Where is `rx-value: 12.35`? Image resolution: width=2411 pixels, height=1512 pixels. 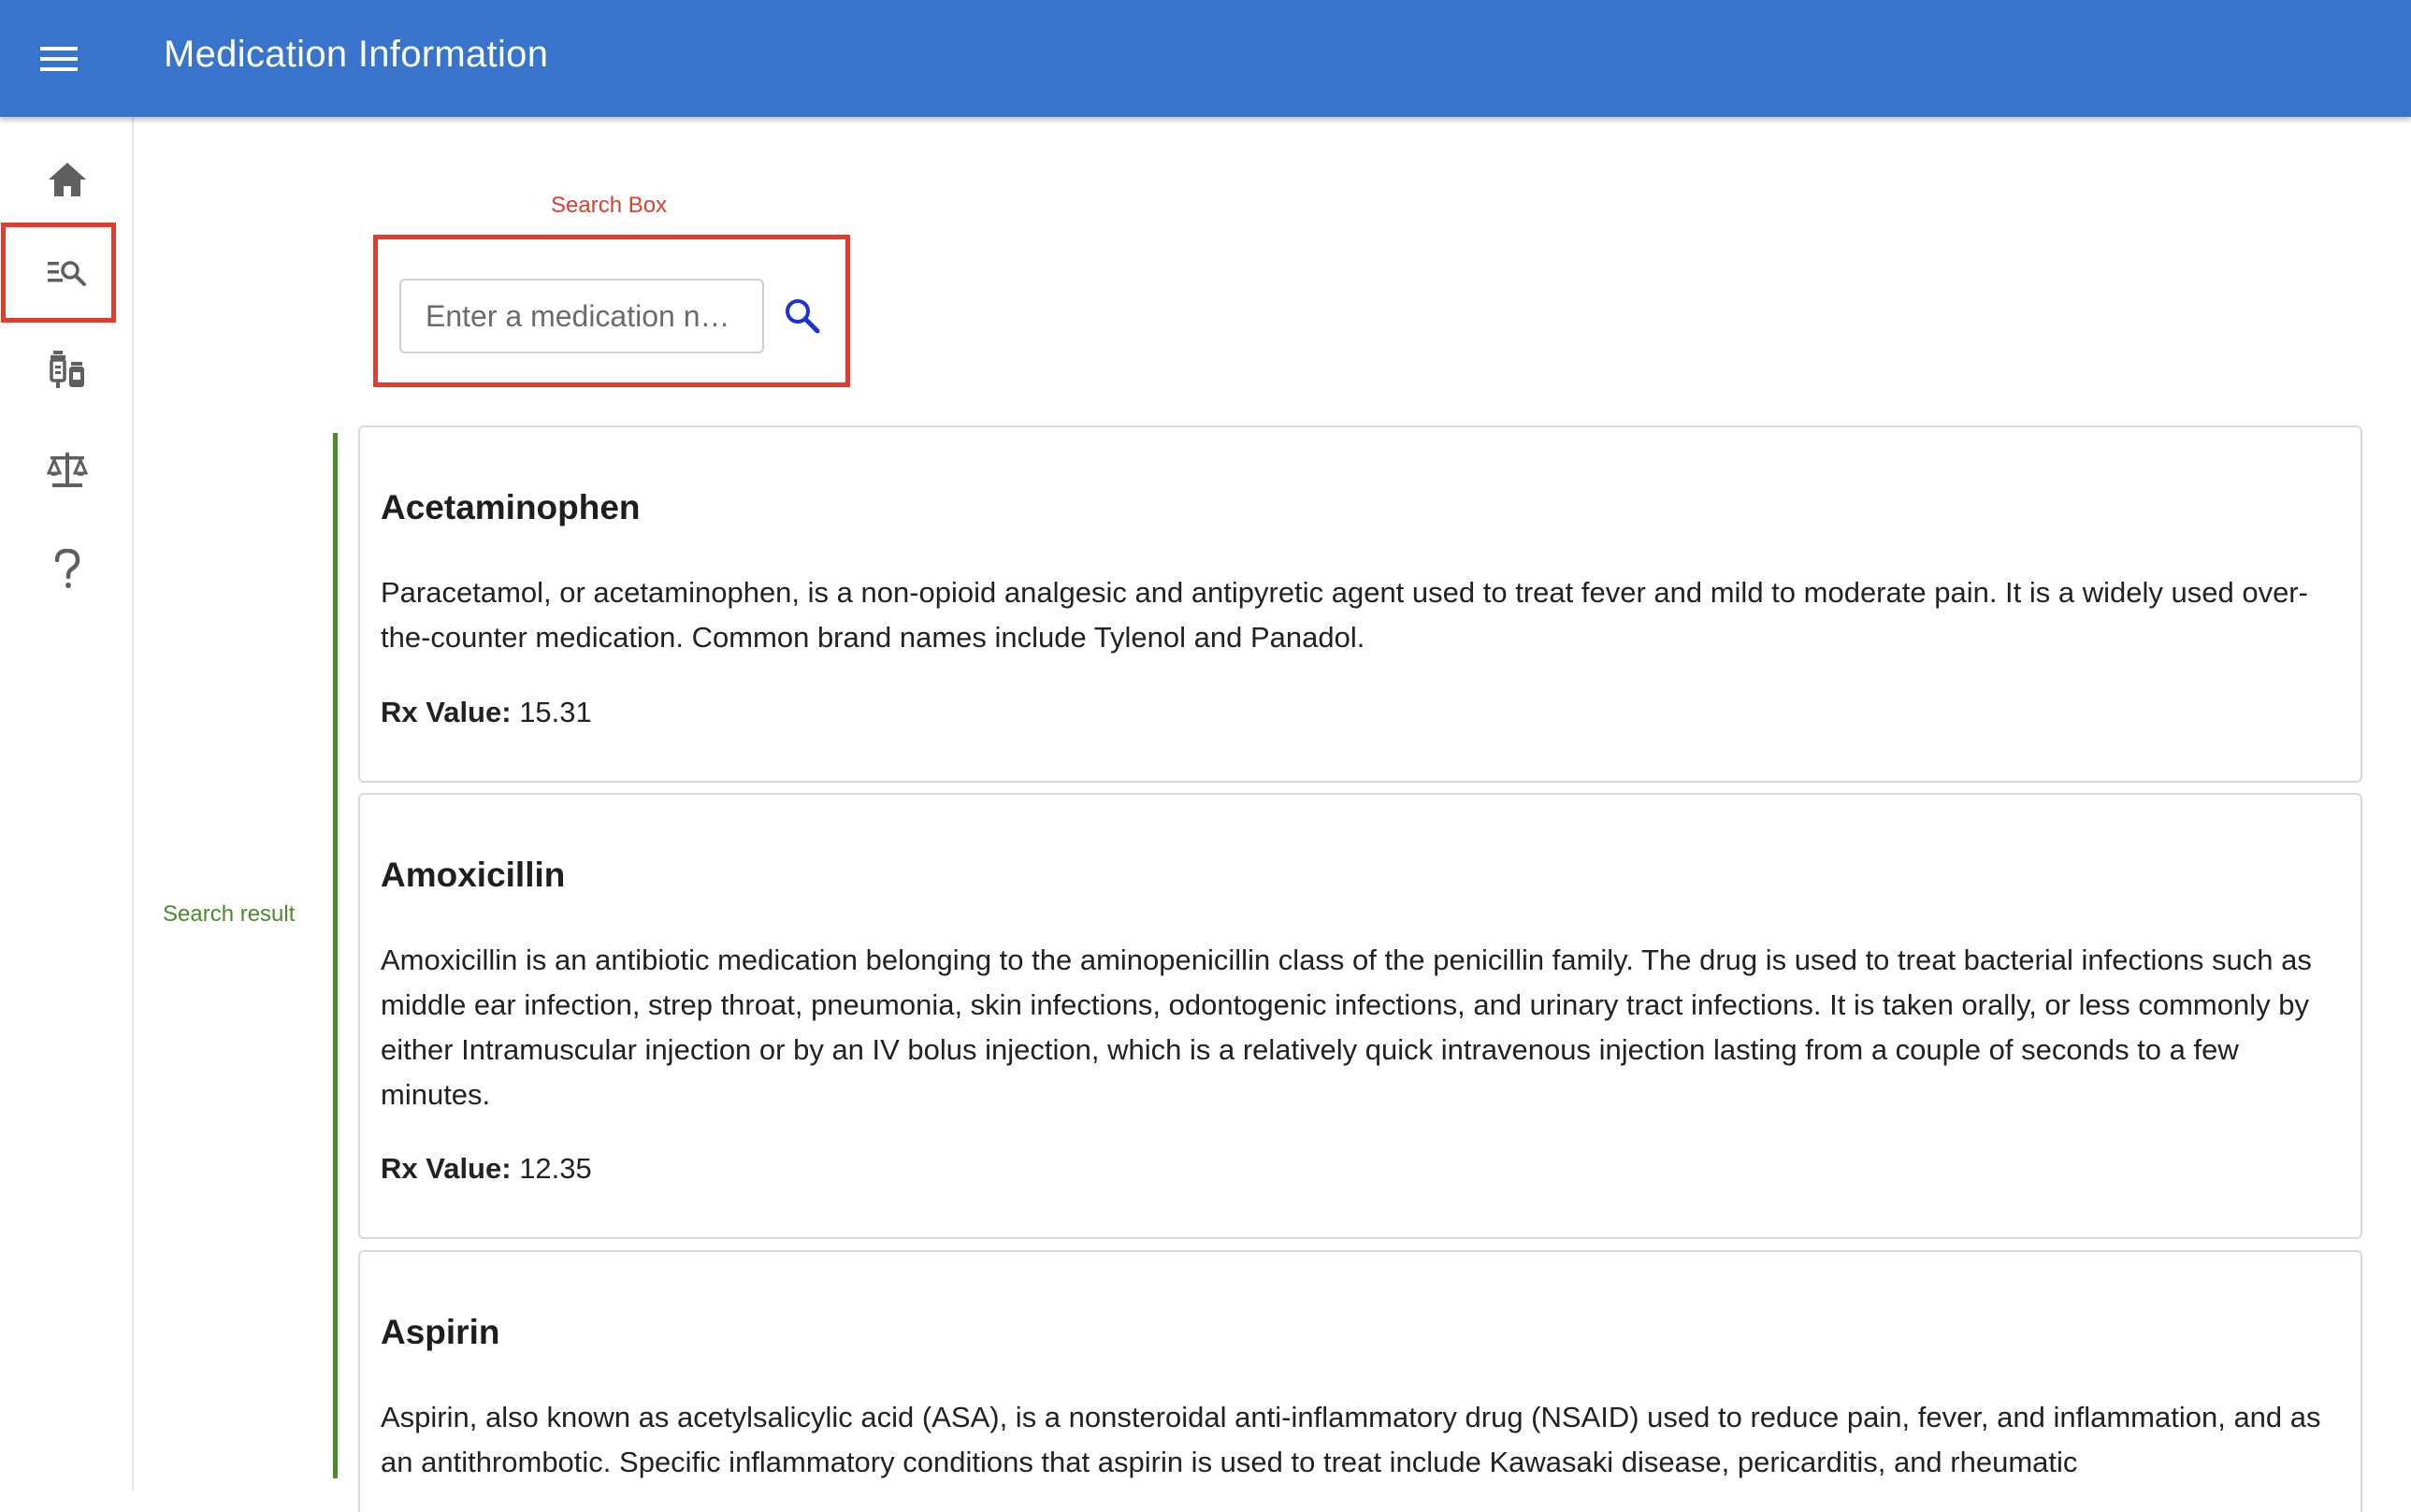 rx-value: 12.35 is located at coordinates (556, 1168).